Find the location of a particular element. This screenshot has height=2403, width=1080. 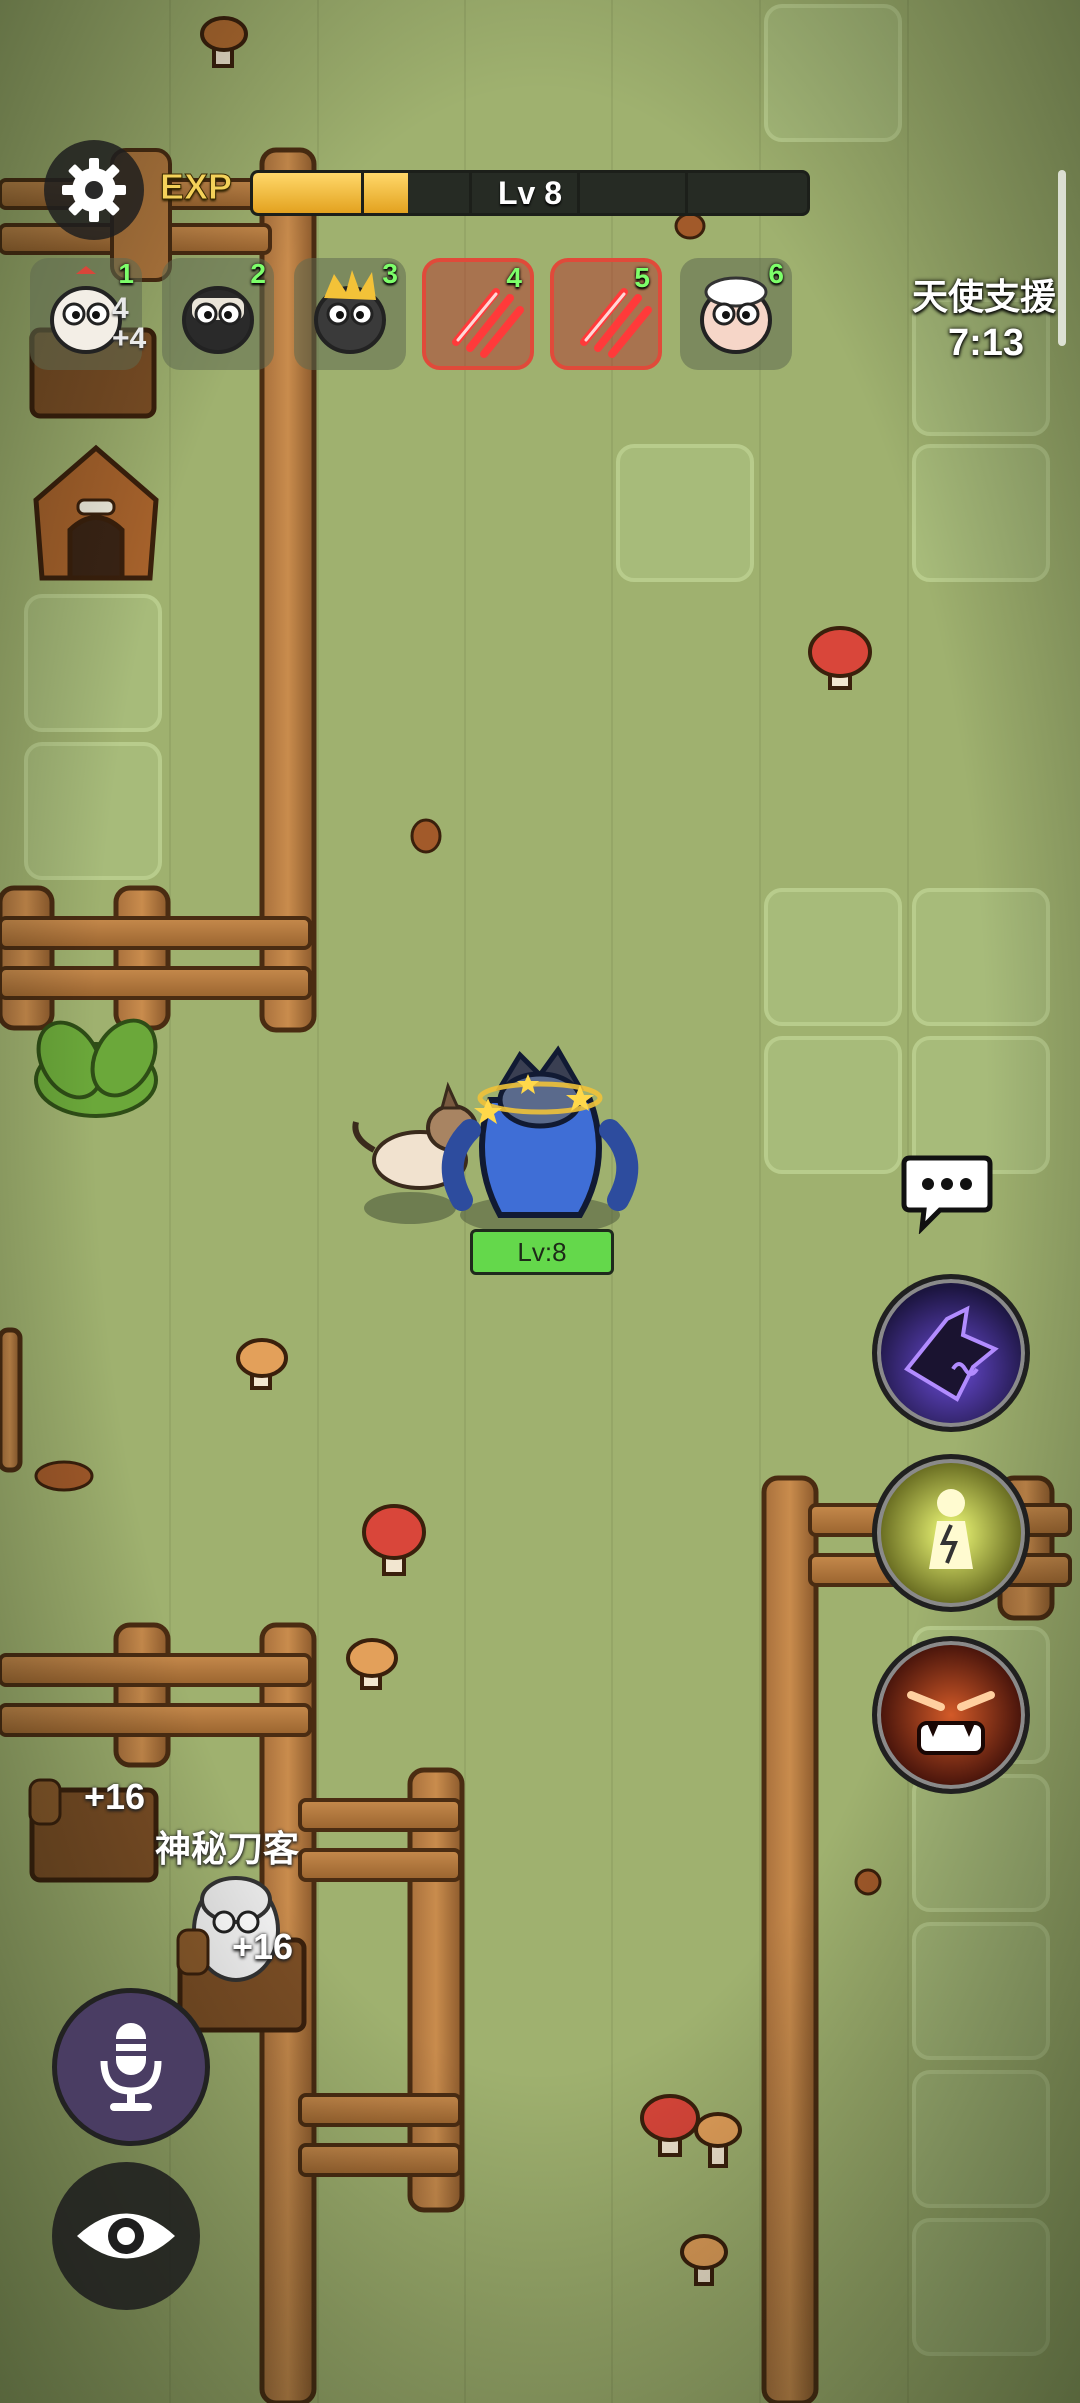

player-level-badge: Lv:8 is located at coordinates (542, 1252).